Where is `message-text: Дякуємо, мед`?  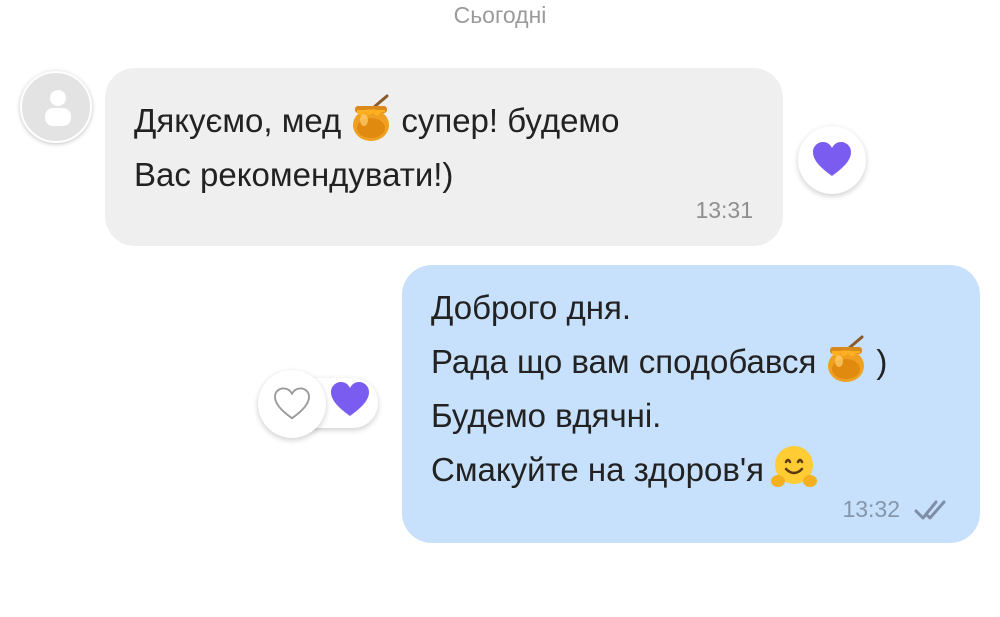 message-text: Дякуємо, мед is located at coordinates (238, 120).